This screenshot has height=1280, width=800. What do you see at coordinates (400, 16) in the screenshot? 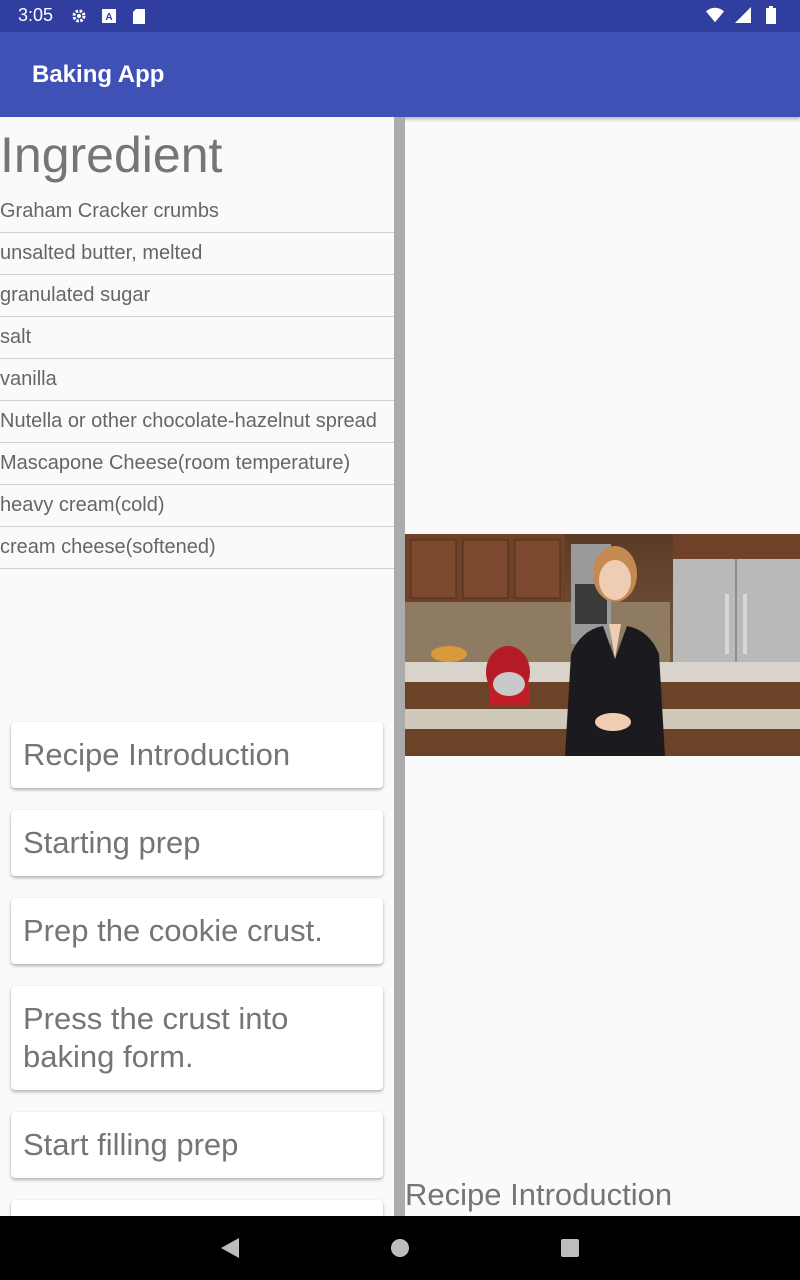
I see `status-bar: 3:05 A` at bounding box center [400, 16].